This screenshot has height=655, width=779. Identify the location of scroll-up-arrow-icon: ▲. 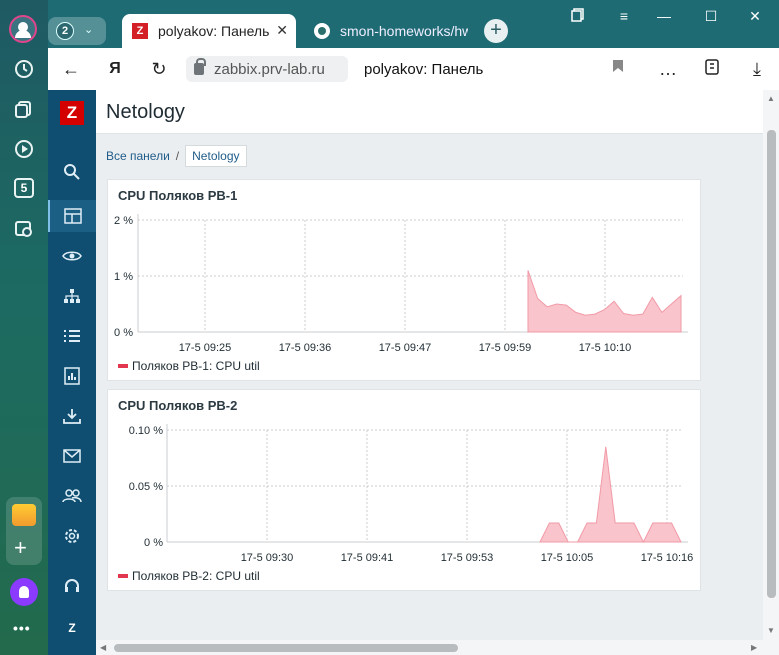
(771, 98).